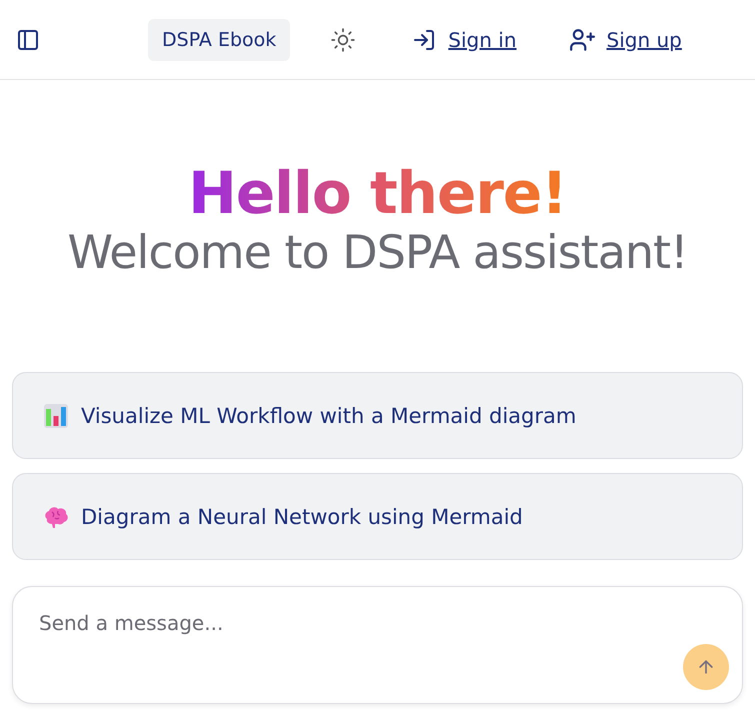 The image size is (755, 720). What do you see at coordinates (482, 40) in the screenshot?
I see `sign-in-link: Sign in` at bounding box center [482, 40].